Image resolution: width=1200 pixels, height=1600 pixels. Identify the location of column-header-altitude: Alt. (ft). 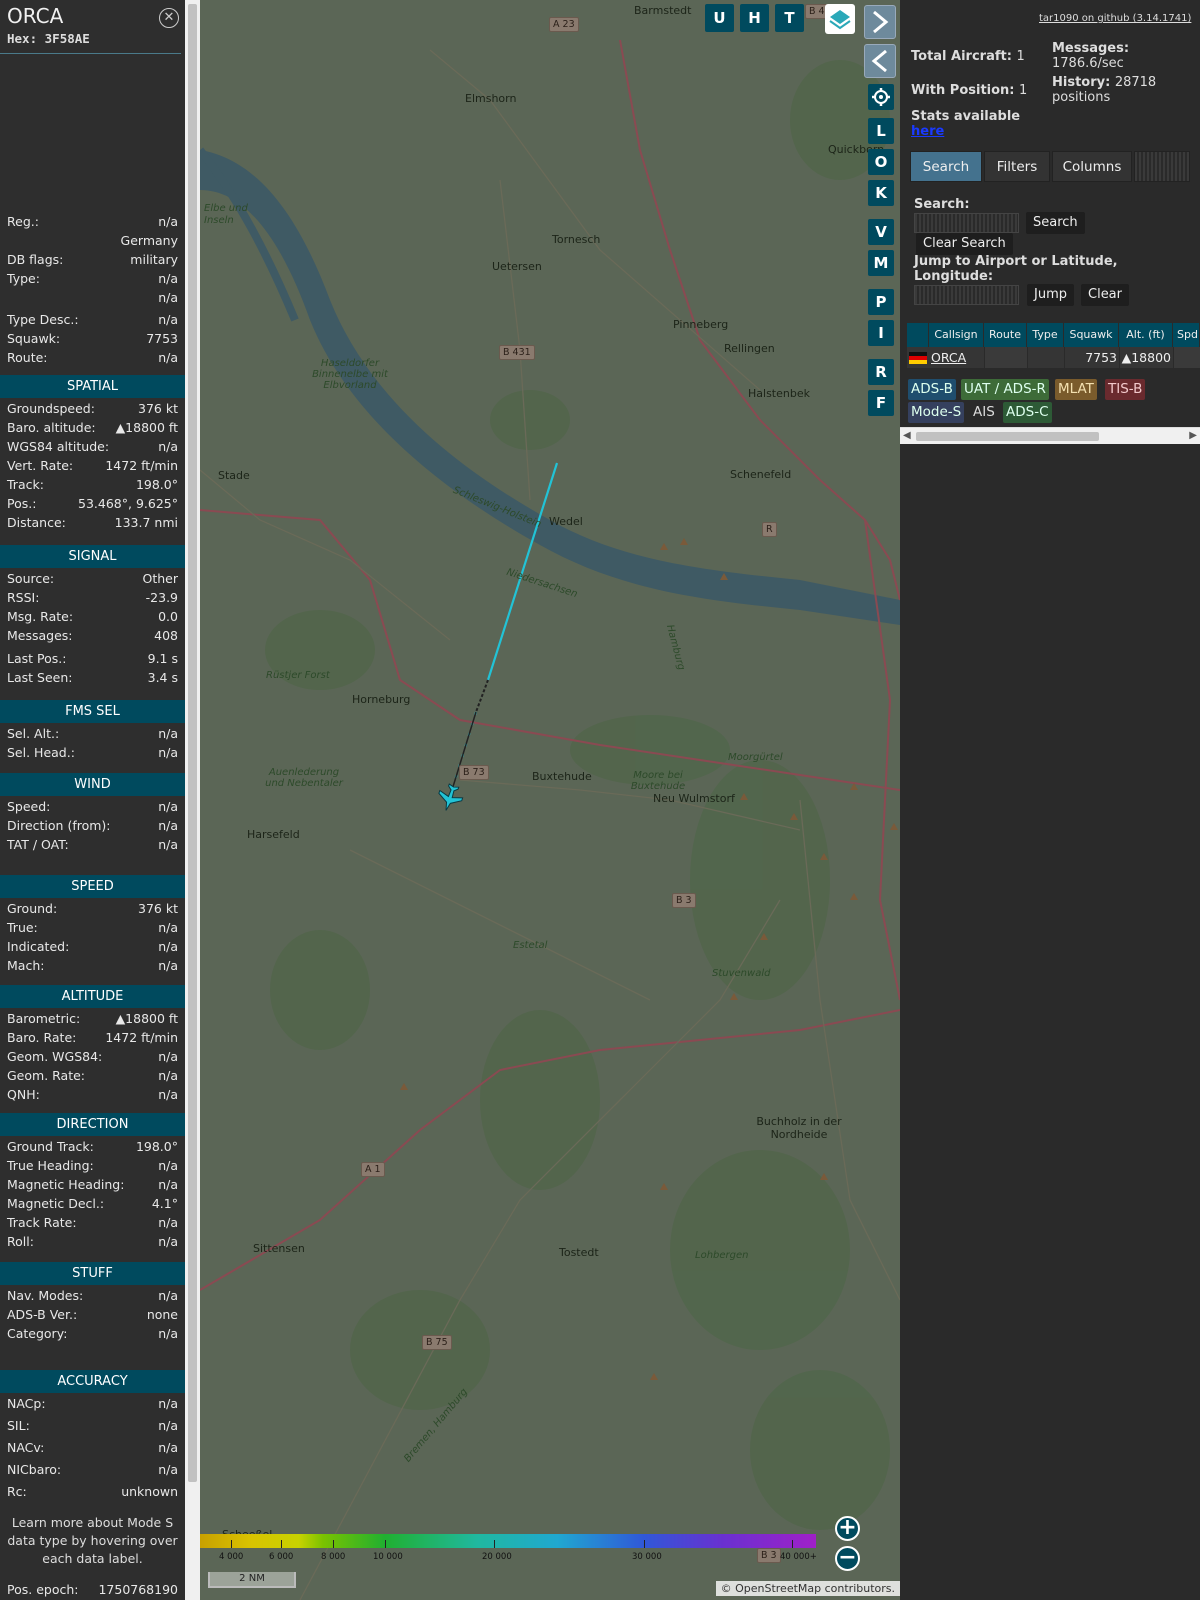
(1146, 335).